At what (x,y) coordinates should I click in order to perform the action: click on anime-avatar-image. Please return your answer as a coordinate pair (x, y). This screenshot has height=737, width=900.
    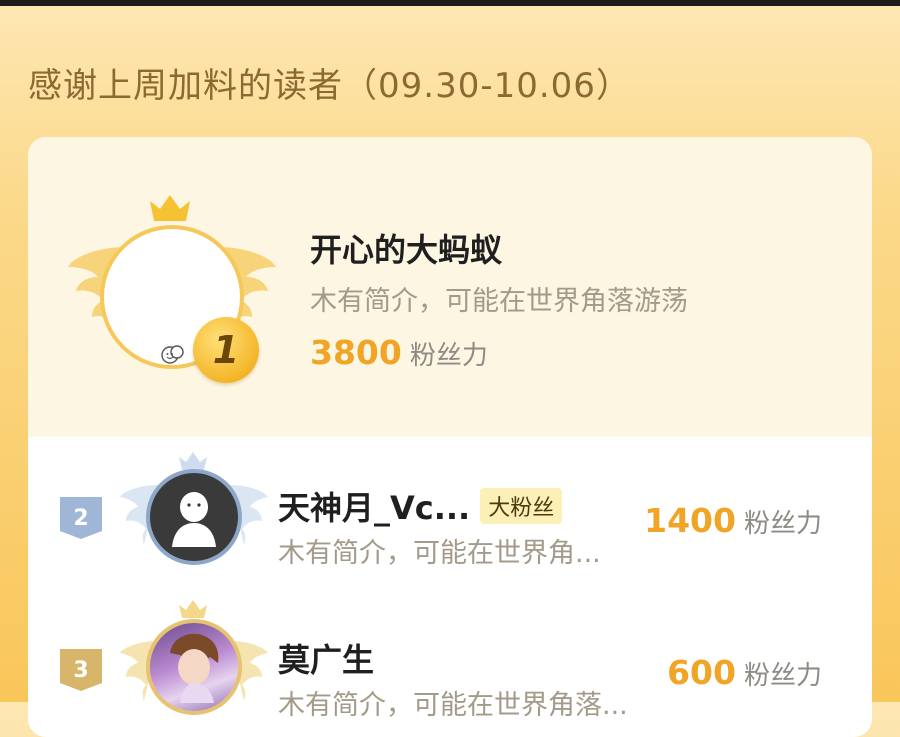
    Looking at the image, I should click on (194, 668).